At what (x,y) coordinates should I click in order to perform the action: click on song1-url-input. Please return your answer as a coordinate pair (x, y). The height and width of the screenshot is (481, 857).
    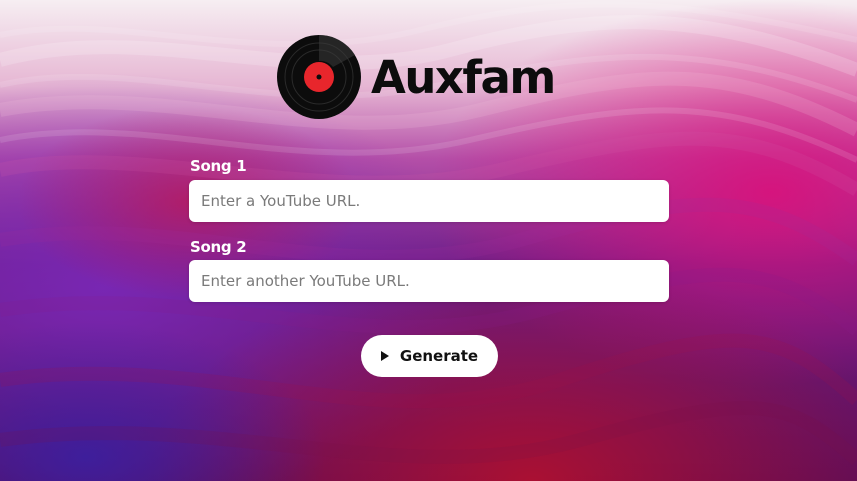
    Looking at the image, I should click on (429, 201).